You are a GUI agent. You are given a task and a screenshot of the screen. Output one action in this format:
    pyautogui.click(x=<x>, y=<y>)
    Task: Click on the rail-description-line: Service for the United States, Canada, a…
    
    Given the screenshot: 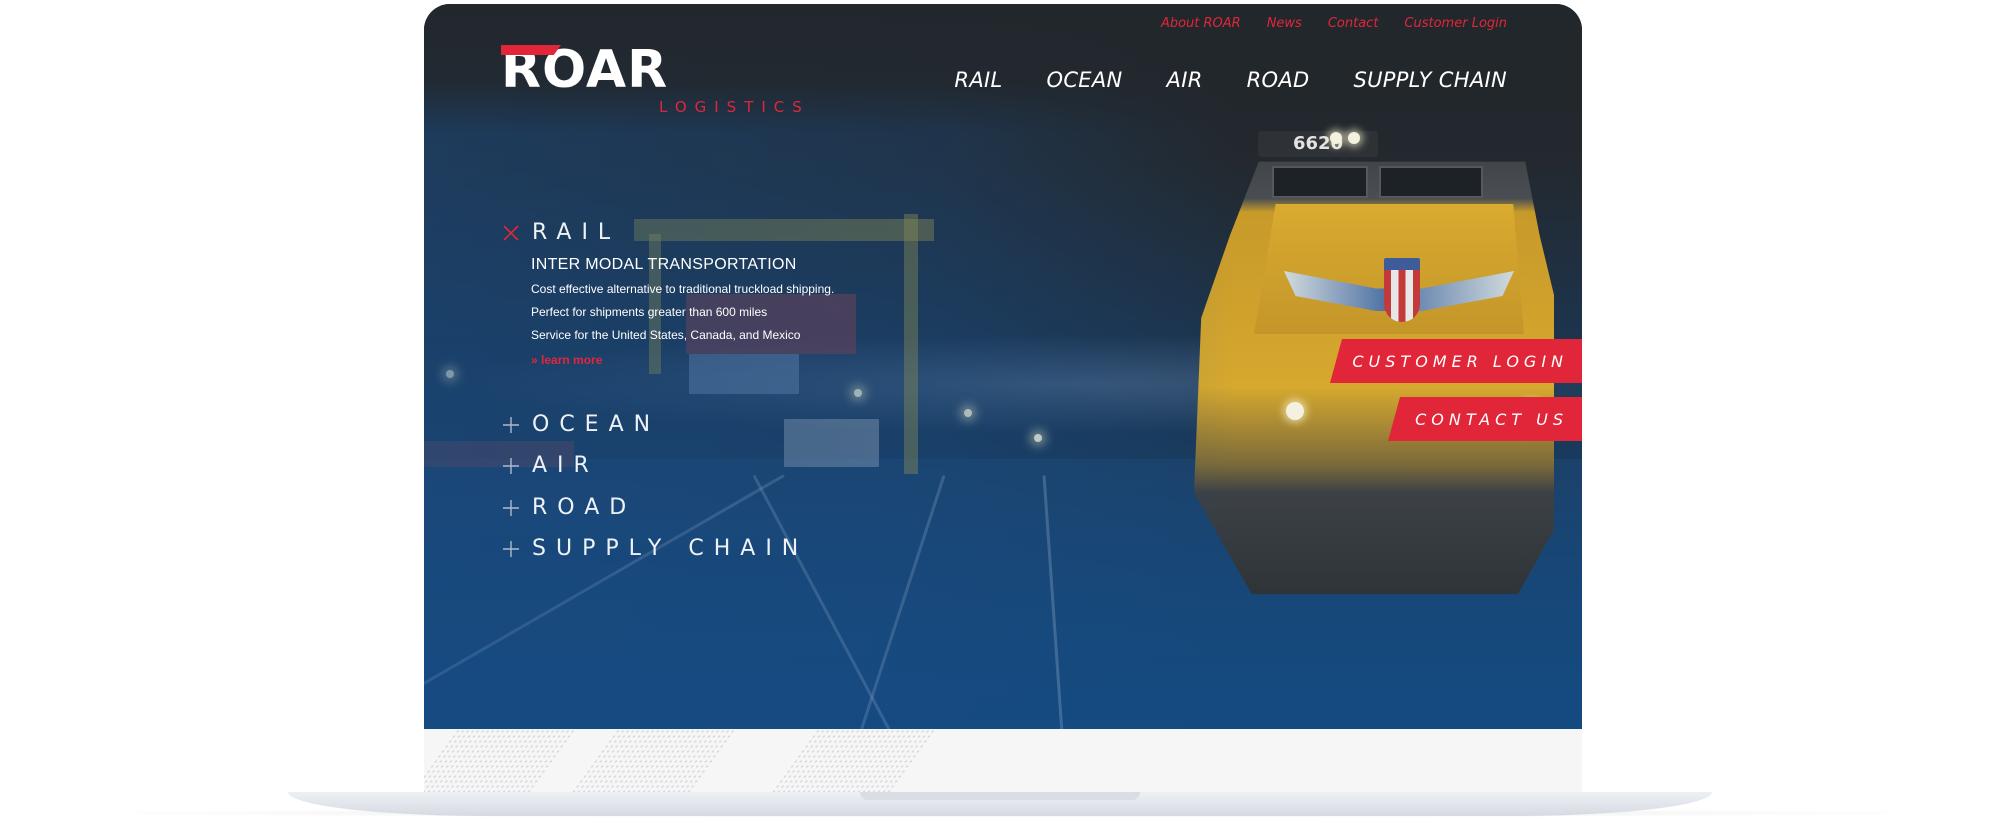 What is the action you would take?
    pyautogui.click(x=666, y=335)
    